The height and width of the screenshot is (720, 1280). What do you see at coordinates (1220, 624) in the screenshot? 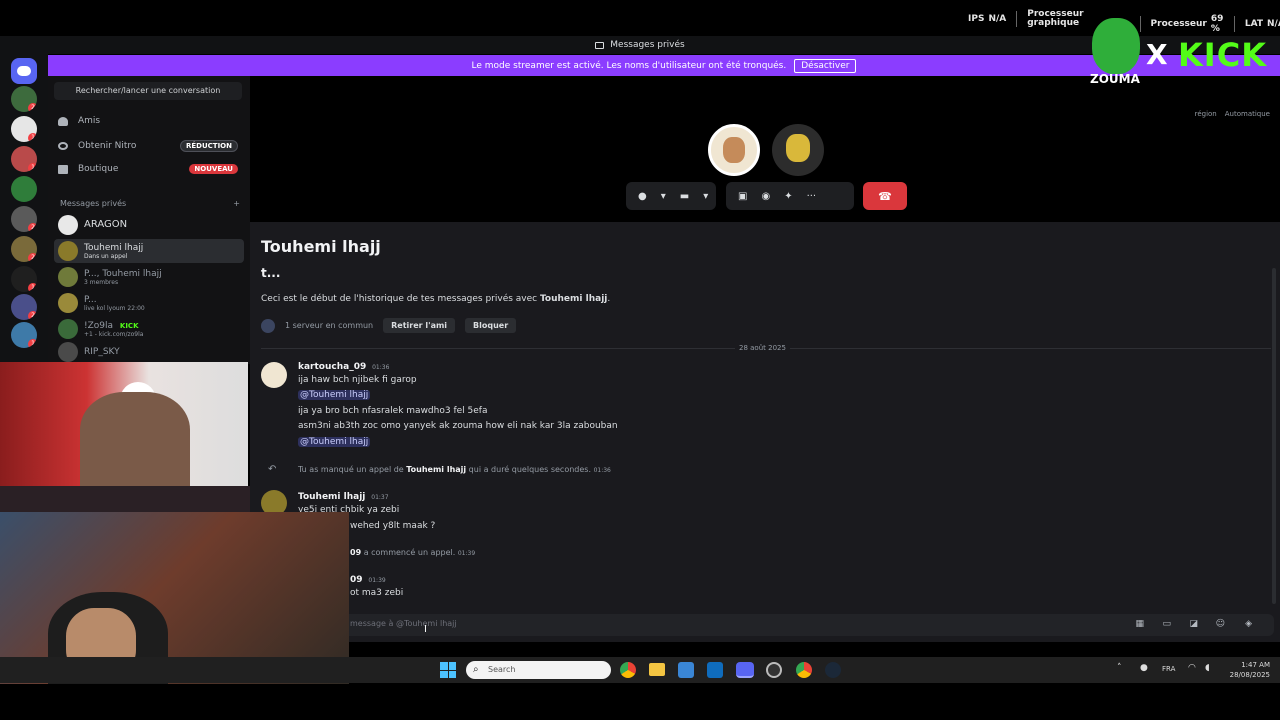
I see `emoji-icon: ☺` at bounding box center [1220, 624].